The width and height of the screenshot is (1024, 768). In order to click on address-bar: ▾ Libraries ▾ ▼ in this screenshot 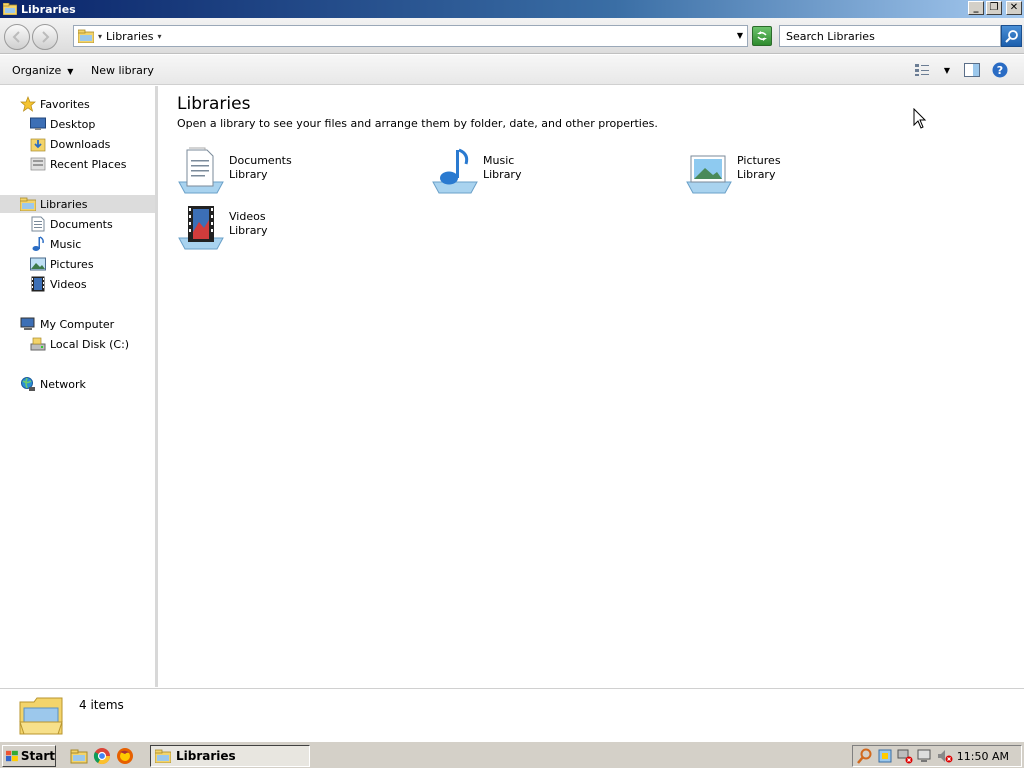, I will do `click(410, 36)`.